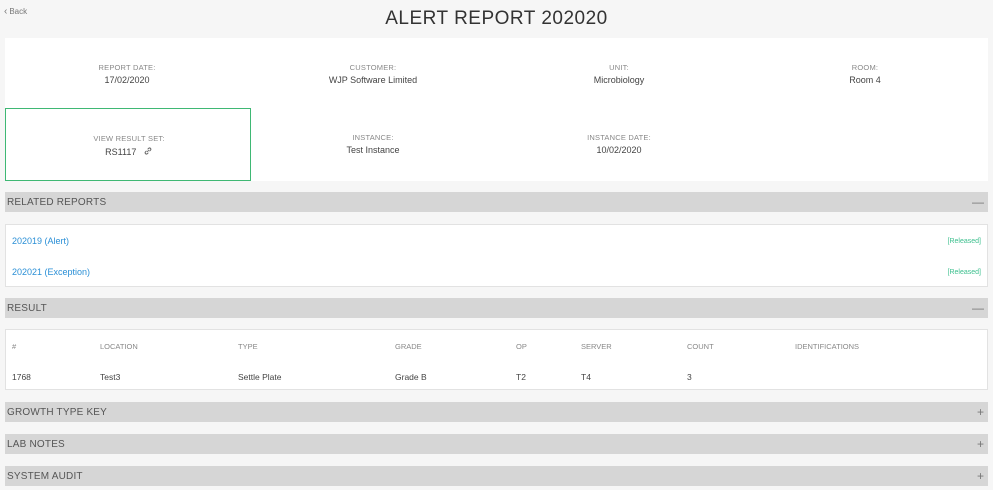 Image resolution: width=993 pixels, height=490 pixels. Describe the element at coordinates (411, 377) in the screenshot. I see `cell-grade: Grade B` at that location.